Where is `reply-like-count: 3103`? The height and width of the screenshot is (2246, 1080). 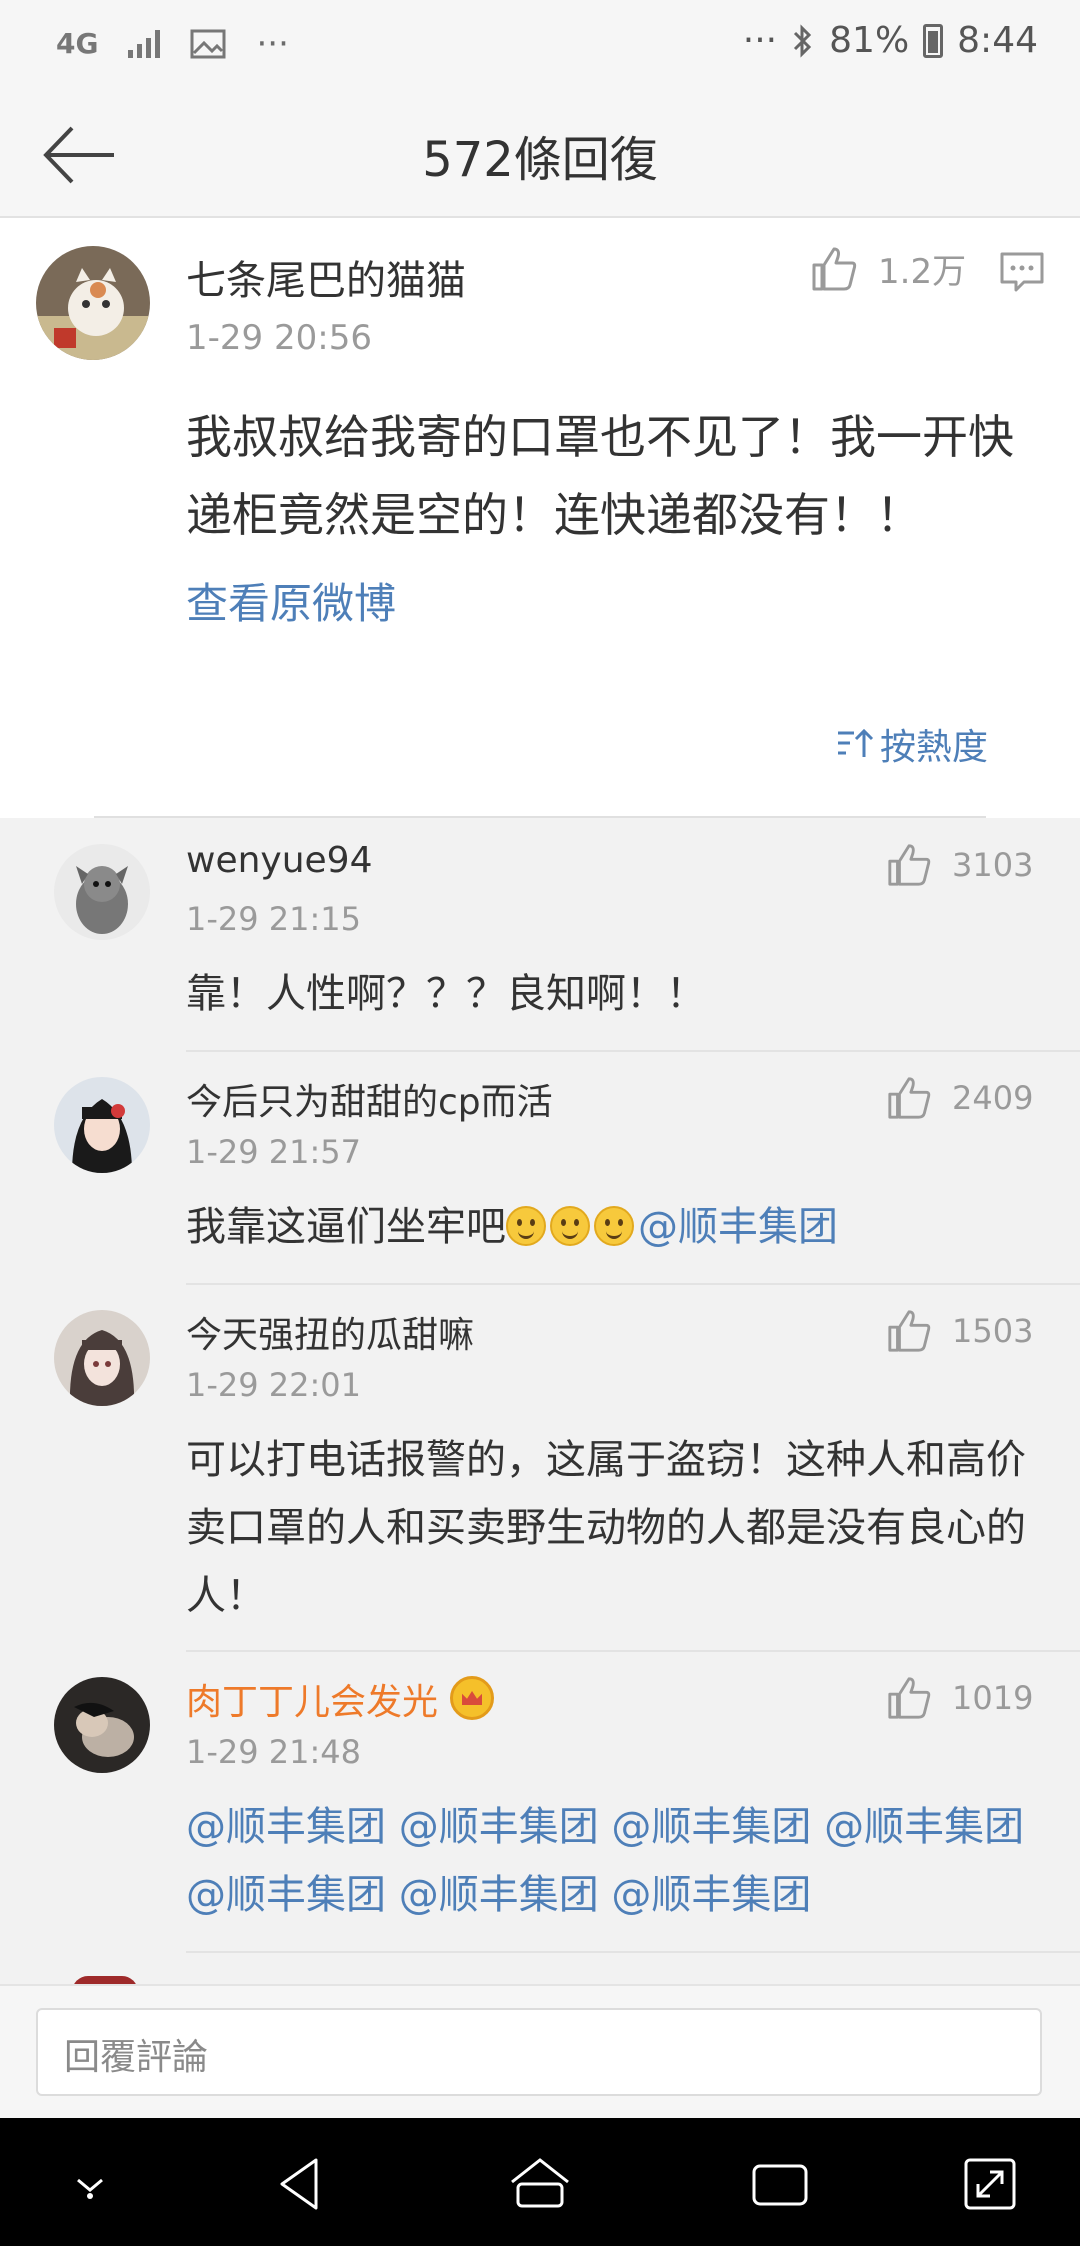 reply-like-count: 3103 is located at coordinates (993, 865).